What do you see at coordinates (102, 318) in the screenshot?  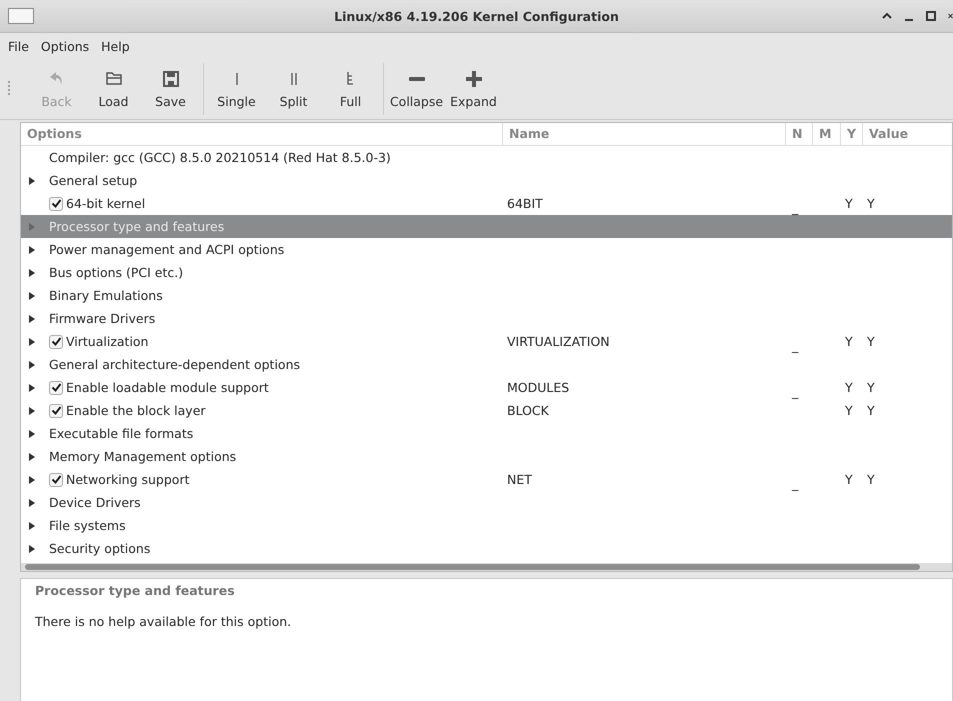 I see `option-label: Firmware Drivers` at bounding box center [102, 318].